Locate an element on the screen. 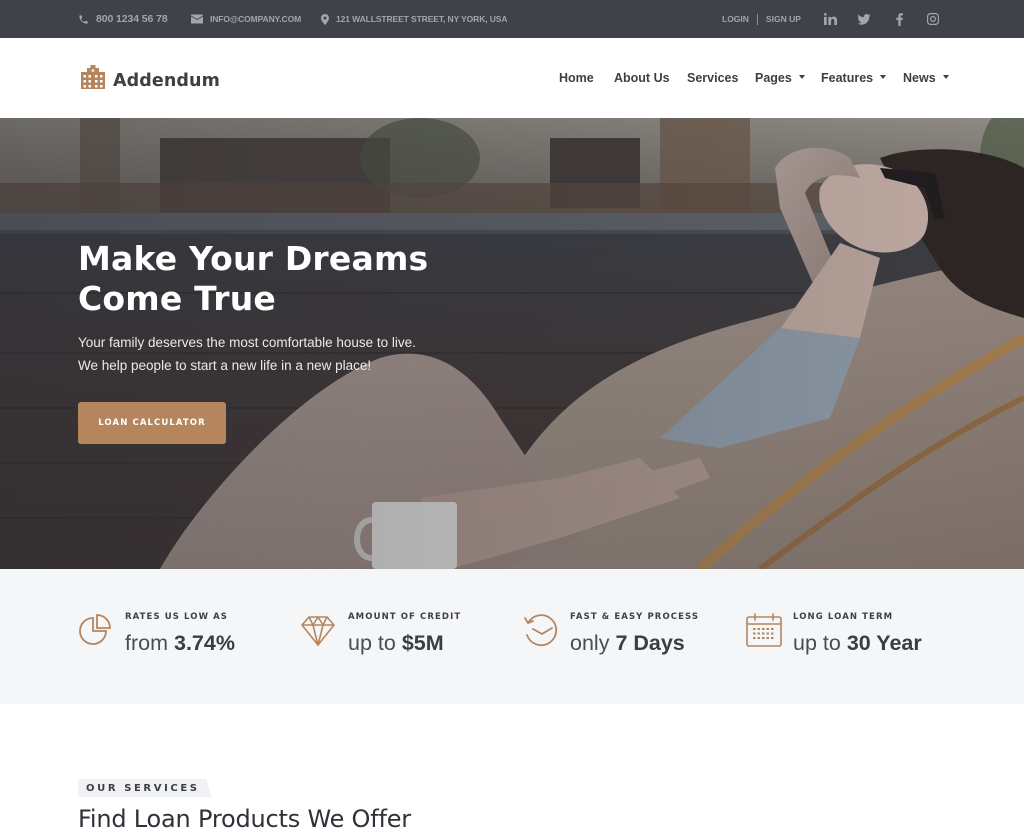 This screenshot has height=828, width=1024. hero-title: Make Your Dreams Come True is located at coordinates (288, 279).